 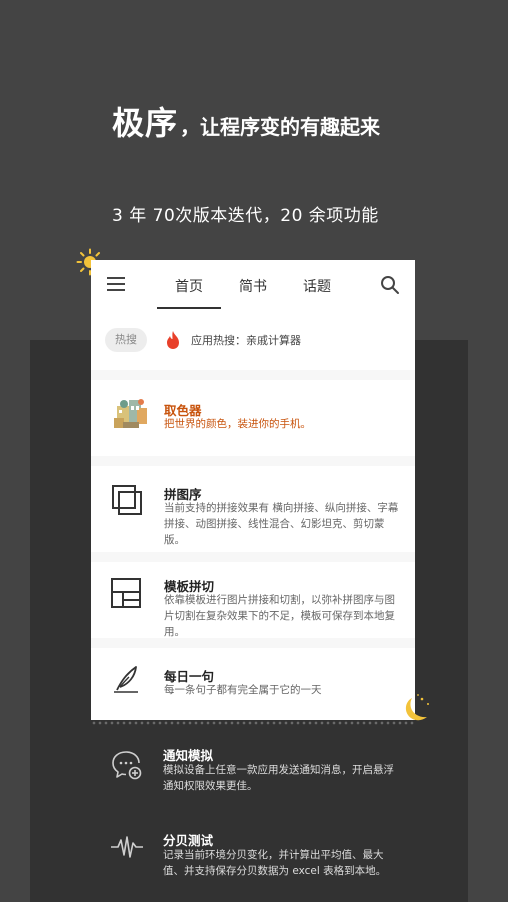 What do you see at coordinates (280, 127) in the screenshot?
I see `hero-tagline: ，让程序变的有趣起来` at bounding box center [280, 127].